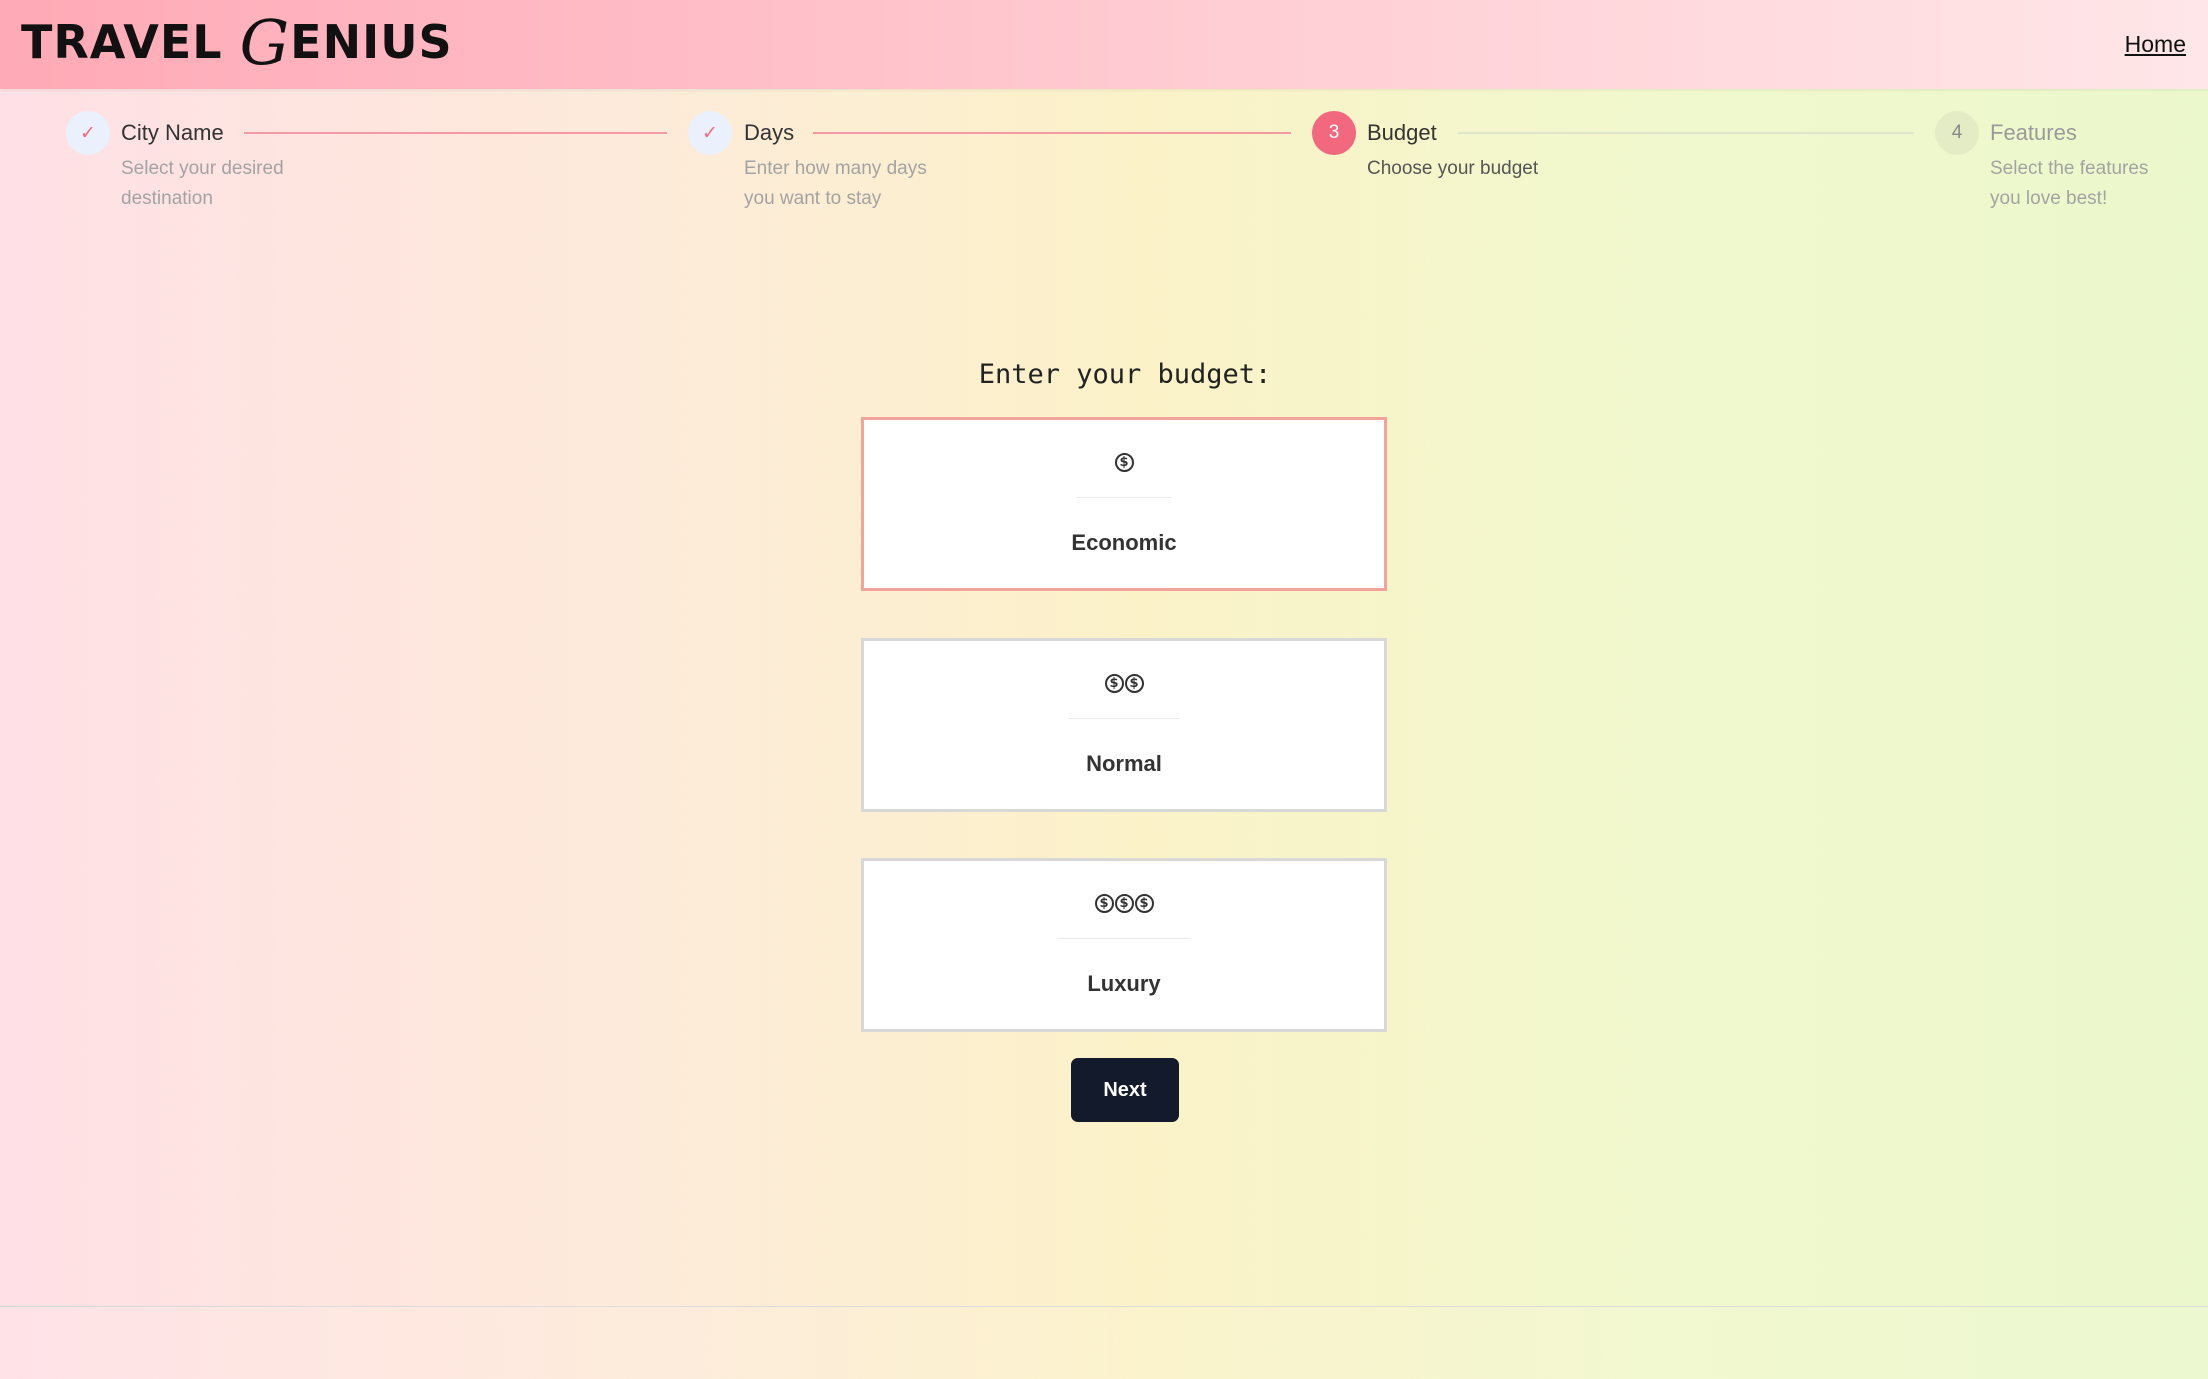 The image size is (2208, 1379). I want to click on budget-question: Enter your budget:, so click(1125, 374).